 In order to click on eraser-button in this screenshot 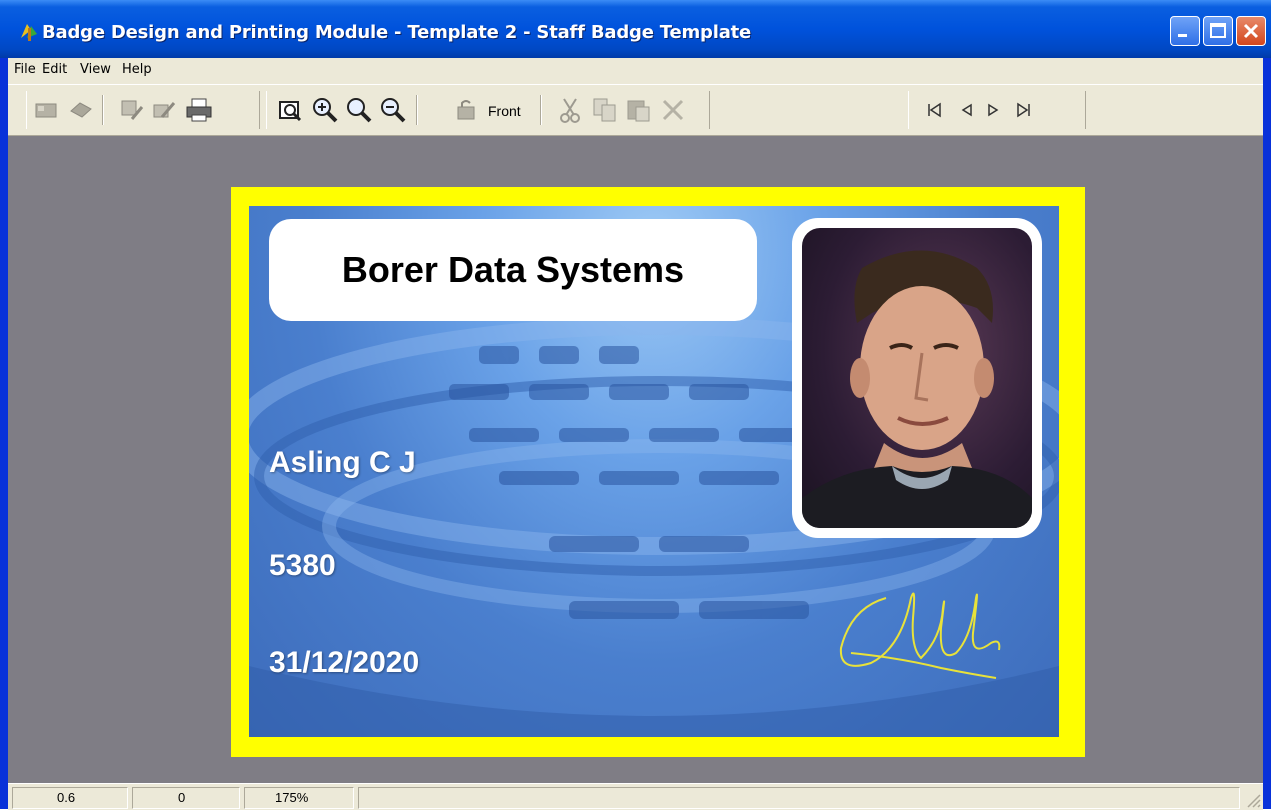, I will do `click(81, 110)`.